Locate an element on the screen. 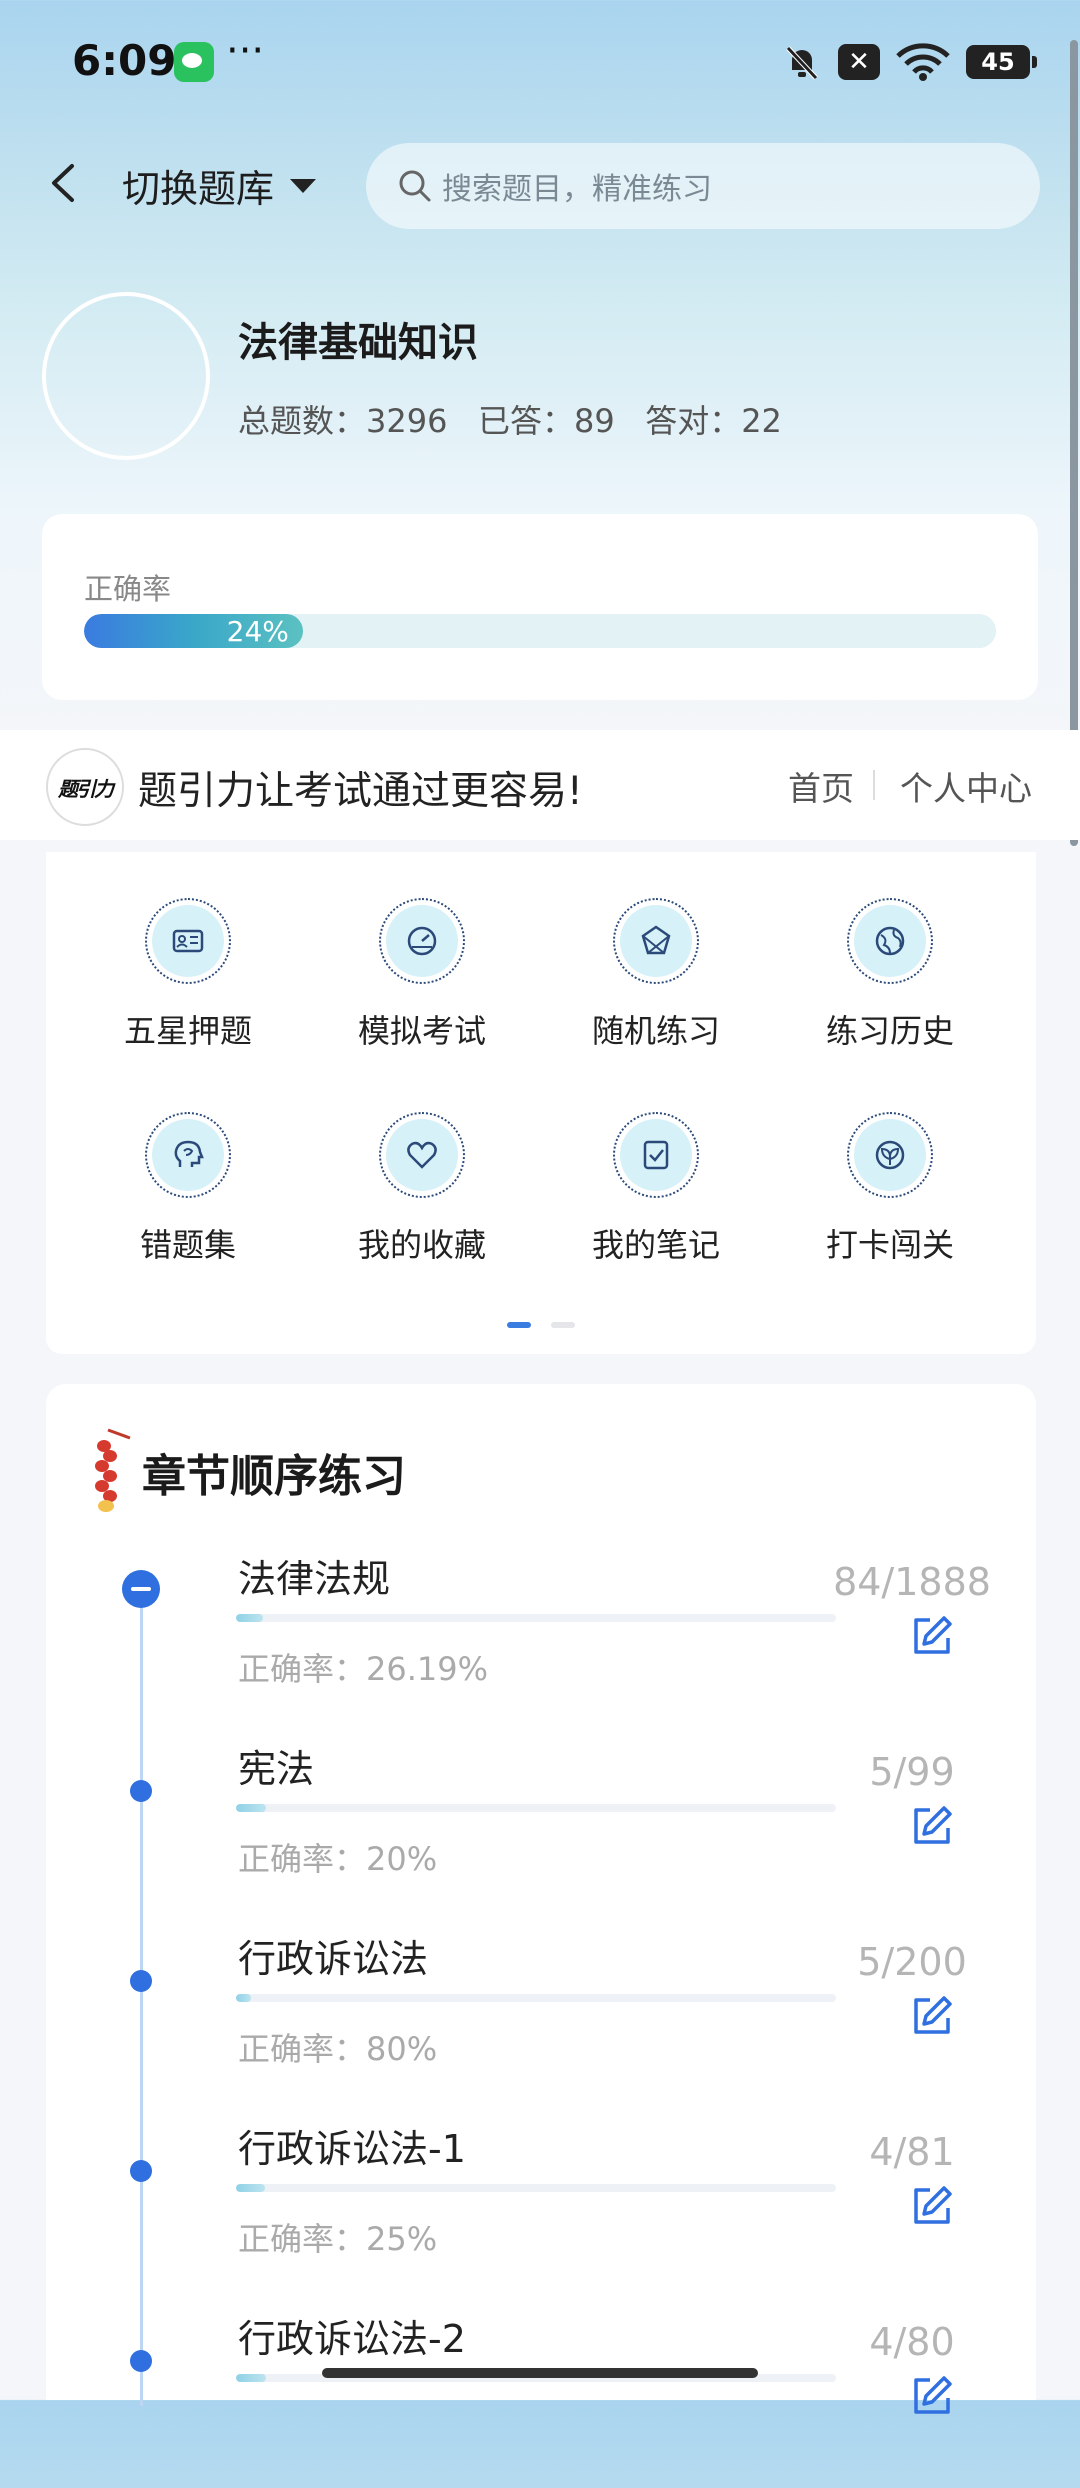  id-card-icon is located at coordinates (188, 941).